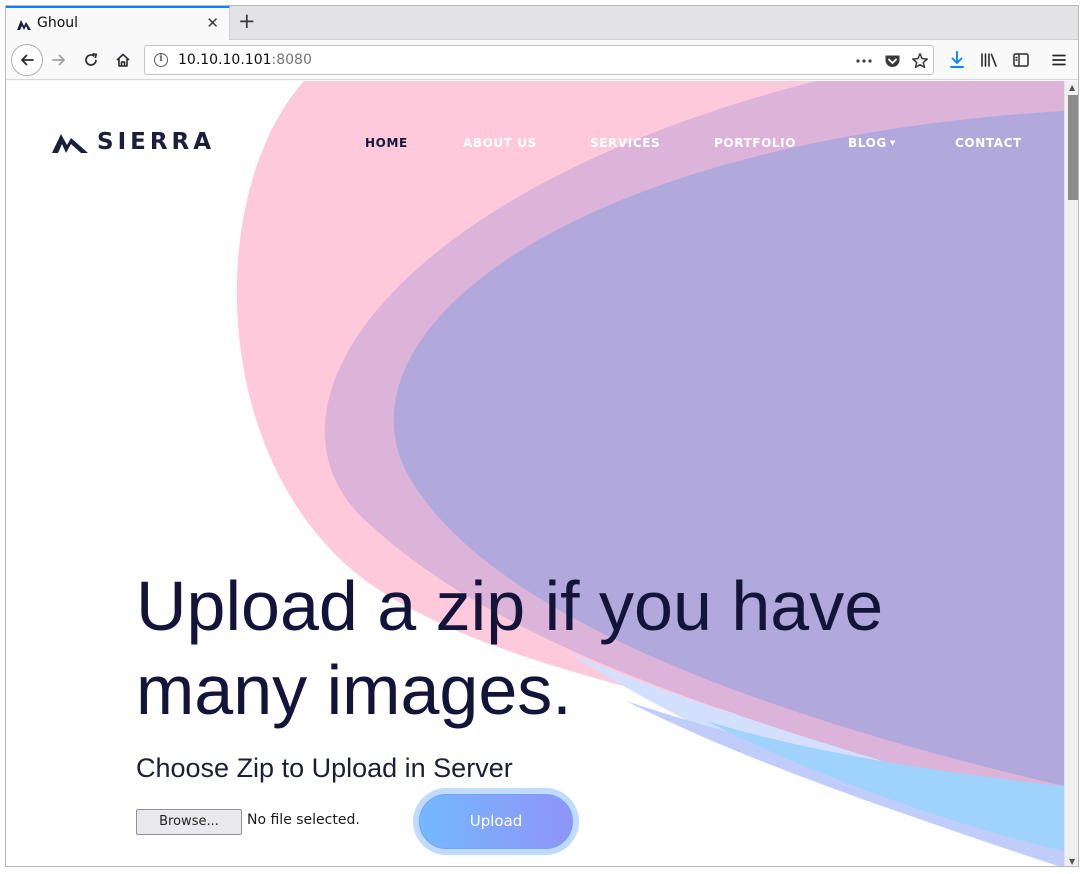 Image resolution: width=1087 pixels, height=874 pixels. What do you see at coordinates (161, 60) in the screenshot?
I see `site-info-icon: i` at bounding box center [161, 60].